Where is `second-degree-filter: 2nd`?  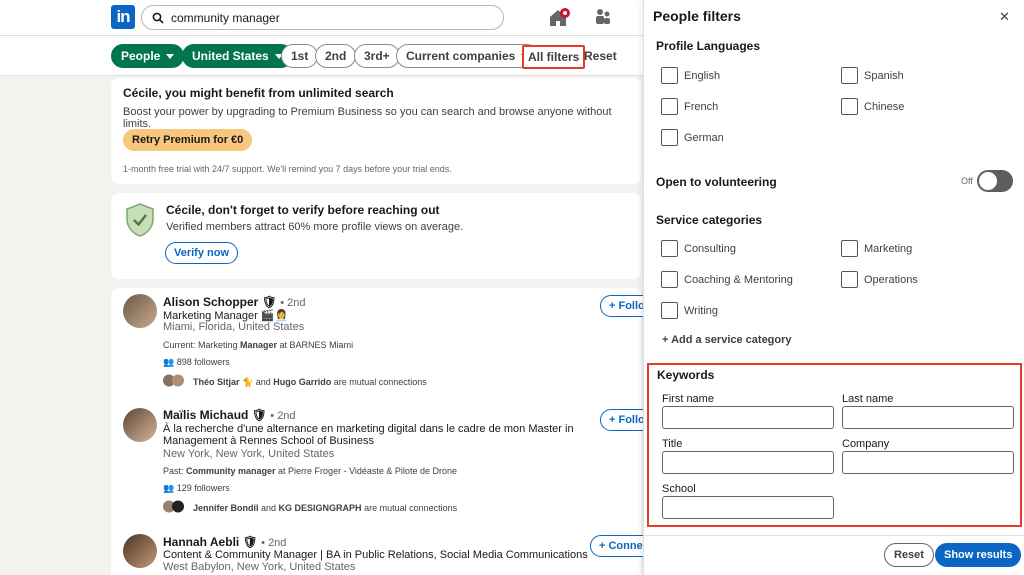
second-degree-filter: 2nd is located at coordinates (336, 56).